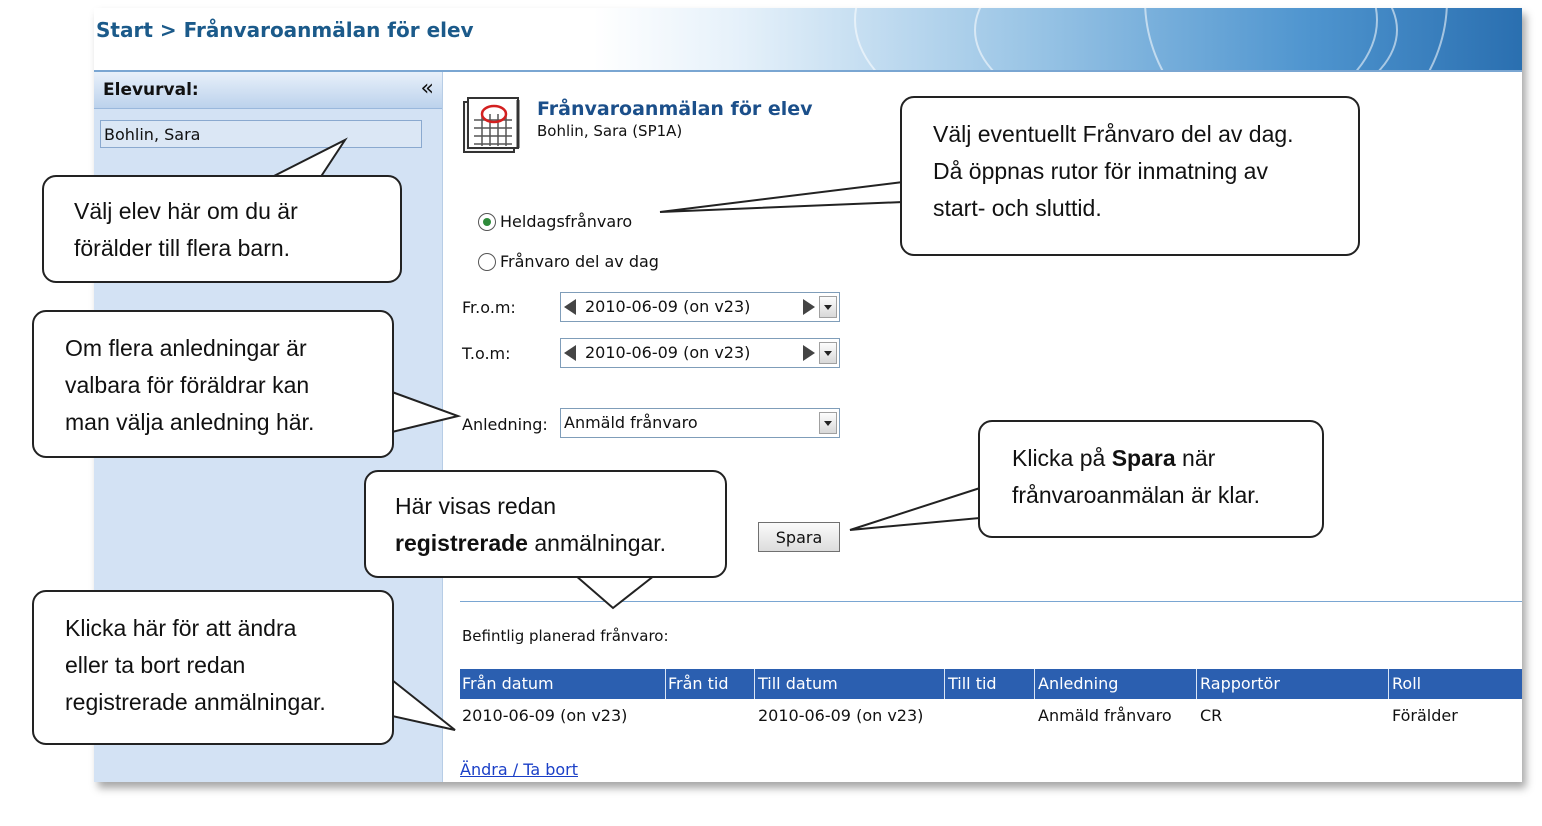  What do you see at coordinates (186, 348) in the screenshot?
I see `callout-text: Om flera anledningar är` at bounding box center [186, 348].